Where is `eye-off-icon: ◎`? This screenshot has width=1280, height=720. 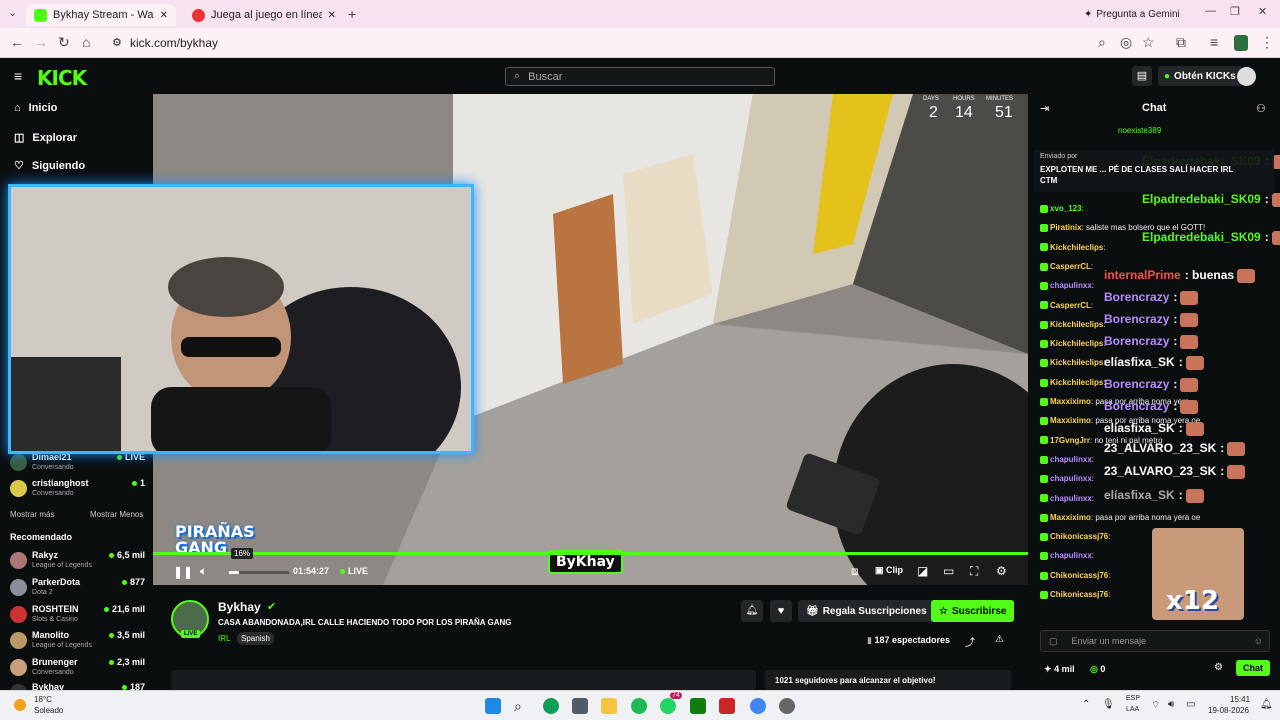
eye-off-icon: ◎ is located at coordinates (1126, 42).